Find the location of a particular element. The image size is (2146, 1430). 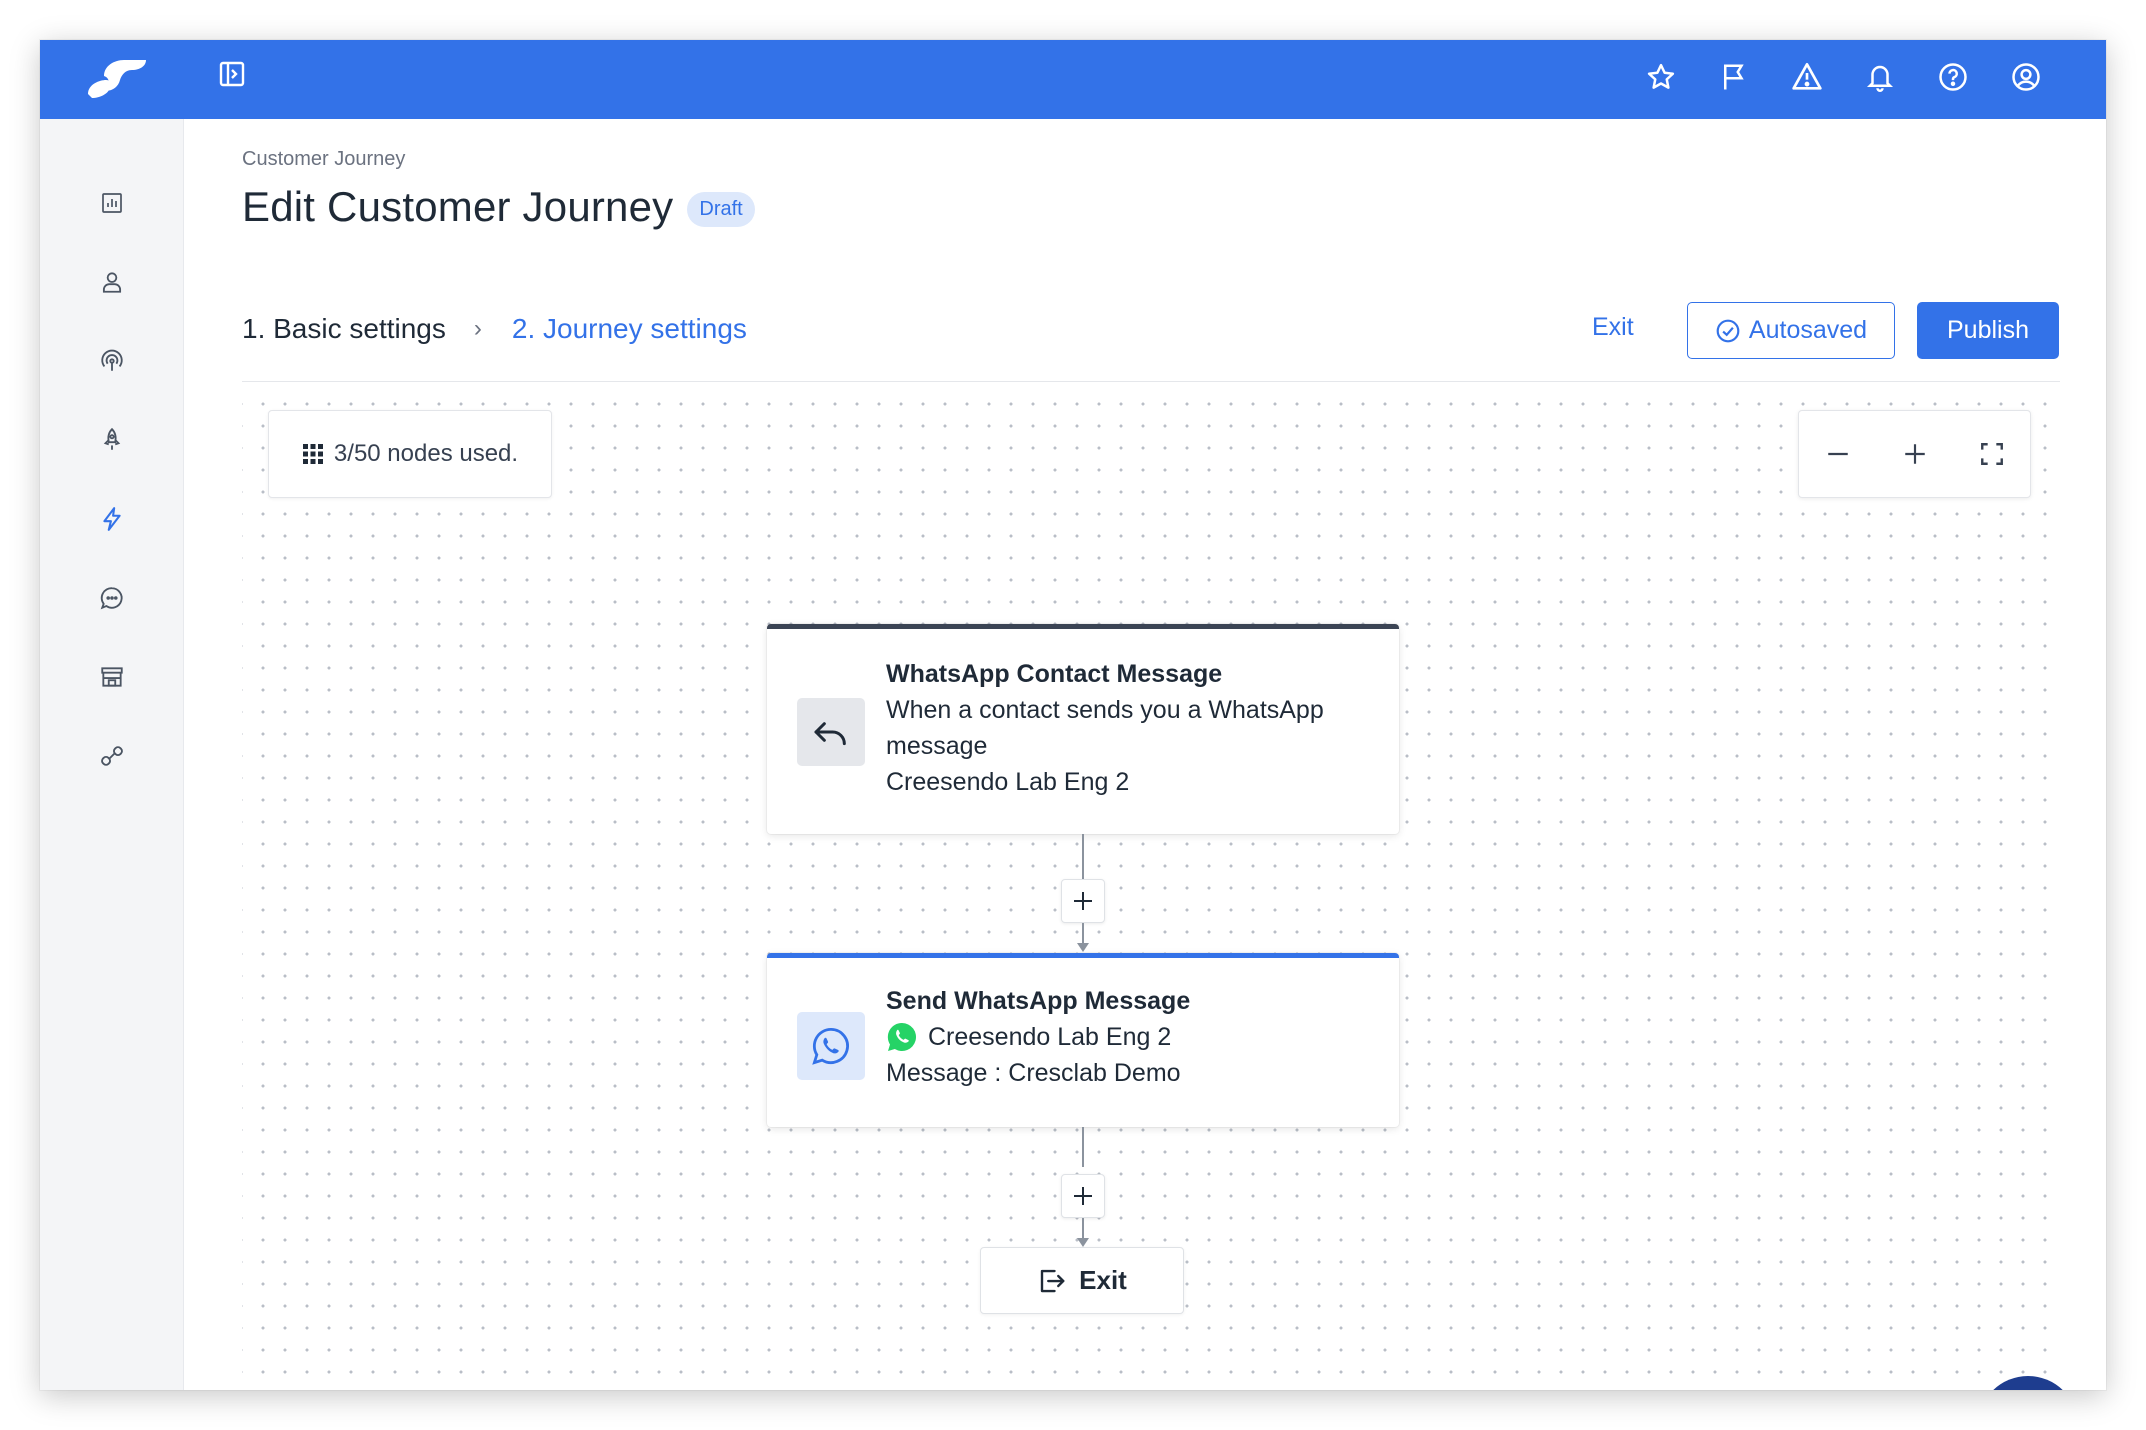

send-message-node-title: Send WhatsApp Message is located at coordinates (1038, 1001).